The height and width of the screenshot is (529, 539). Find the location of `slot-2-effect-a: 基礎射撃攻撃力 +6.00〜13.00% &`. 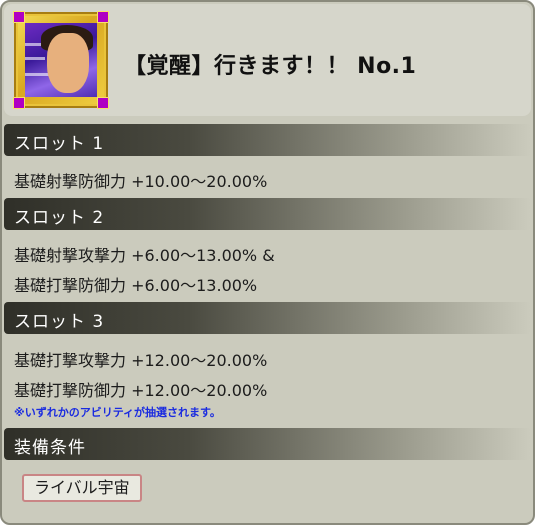

slot-2-effect-a: 基礎射撃攻撃力 +6.00〜13.00% & is located at coordinates (144, 255).